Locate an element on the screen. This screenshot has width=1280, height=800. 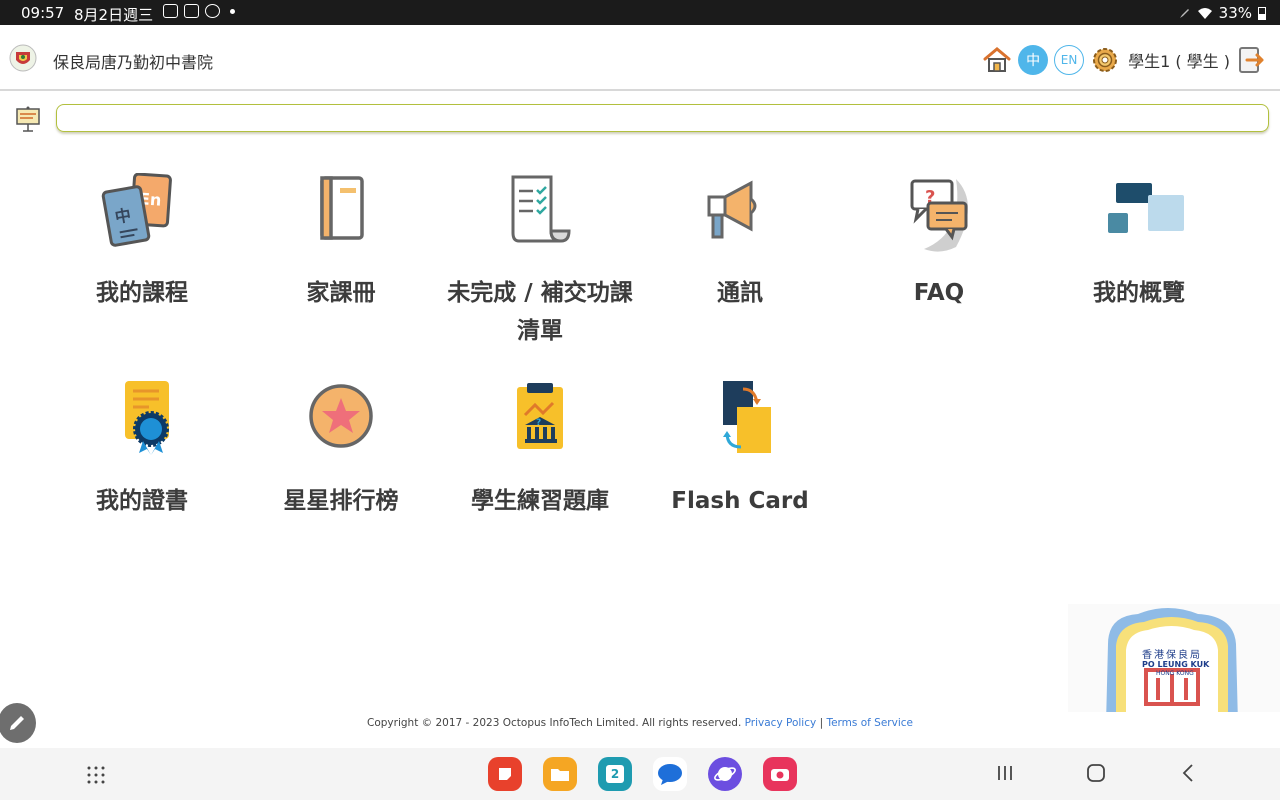
status-bar: 09:57 8月2日週三 33% is located at coordinates (640, 12).